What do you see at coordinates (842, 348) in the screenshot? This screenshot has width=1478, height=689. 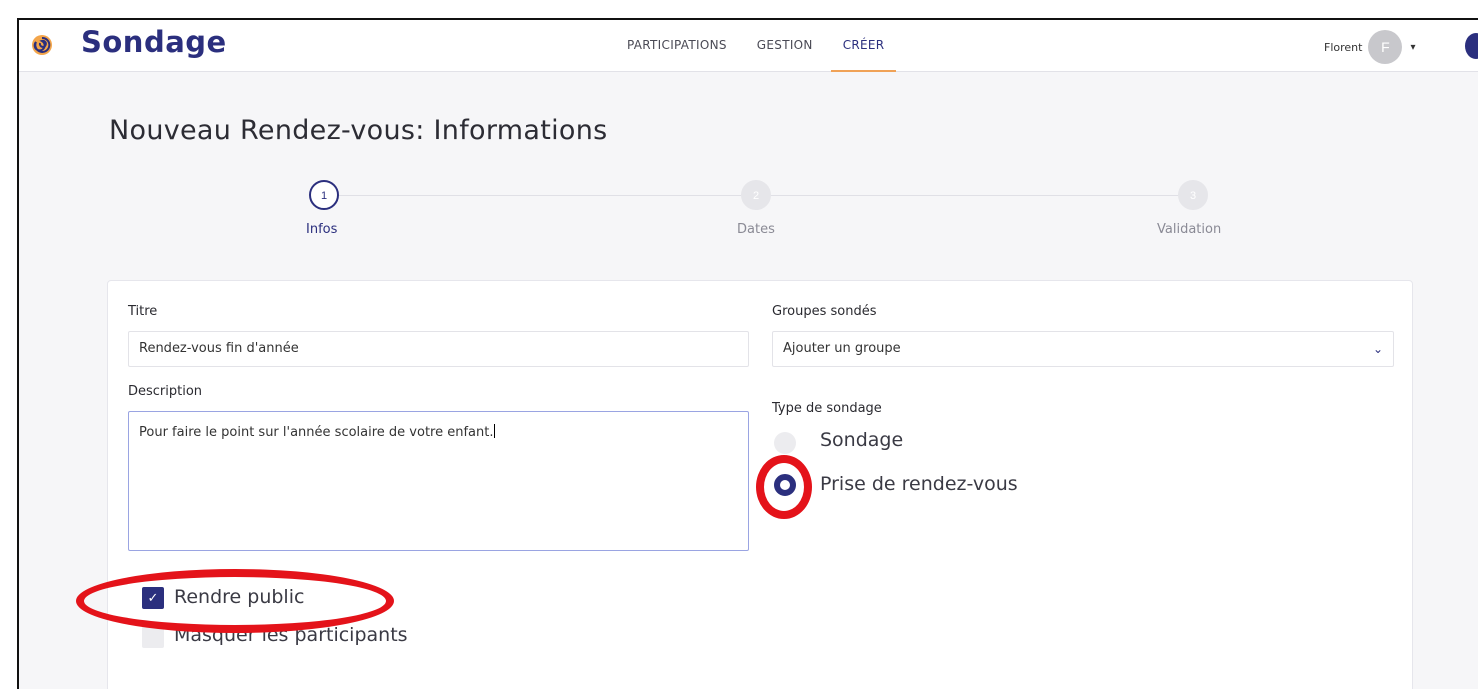 I see `groupes-placeholder: Ajouter un groupe` at bounding box center [842, 348].